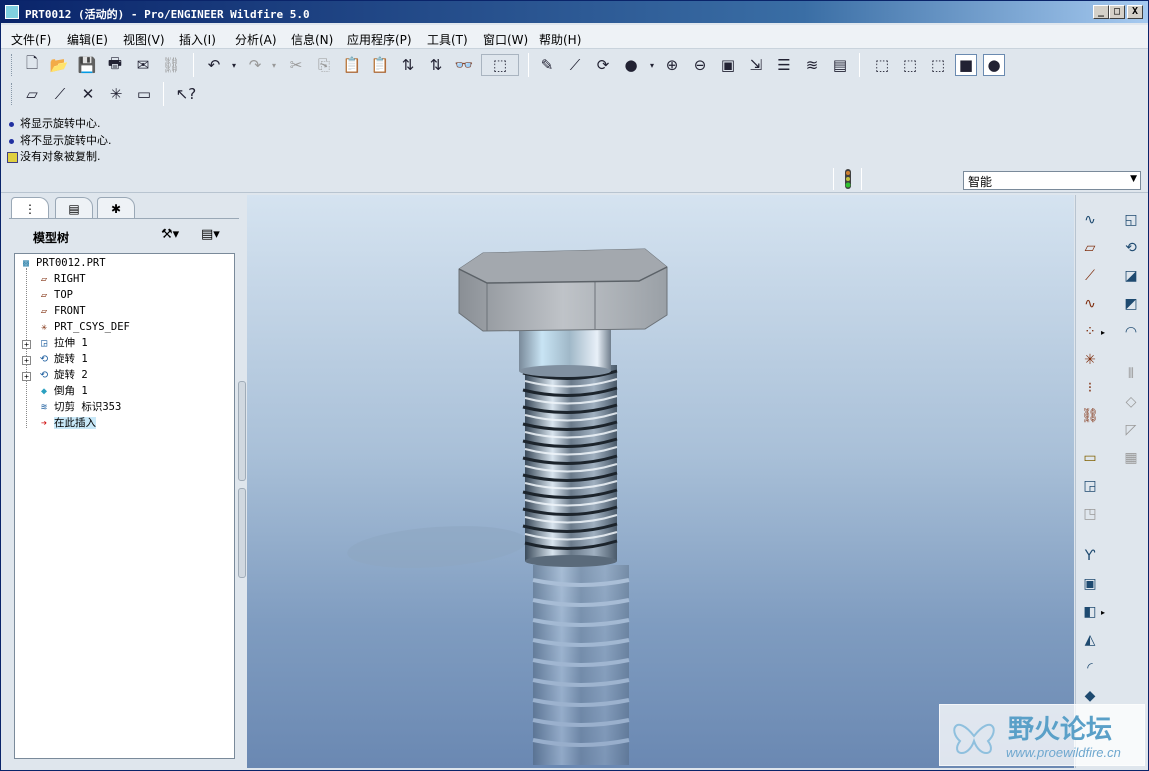 The width and height of the screenshot is (1149, 771). I want to click on merge-icon: ◇, so click(1131, 402).